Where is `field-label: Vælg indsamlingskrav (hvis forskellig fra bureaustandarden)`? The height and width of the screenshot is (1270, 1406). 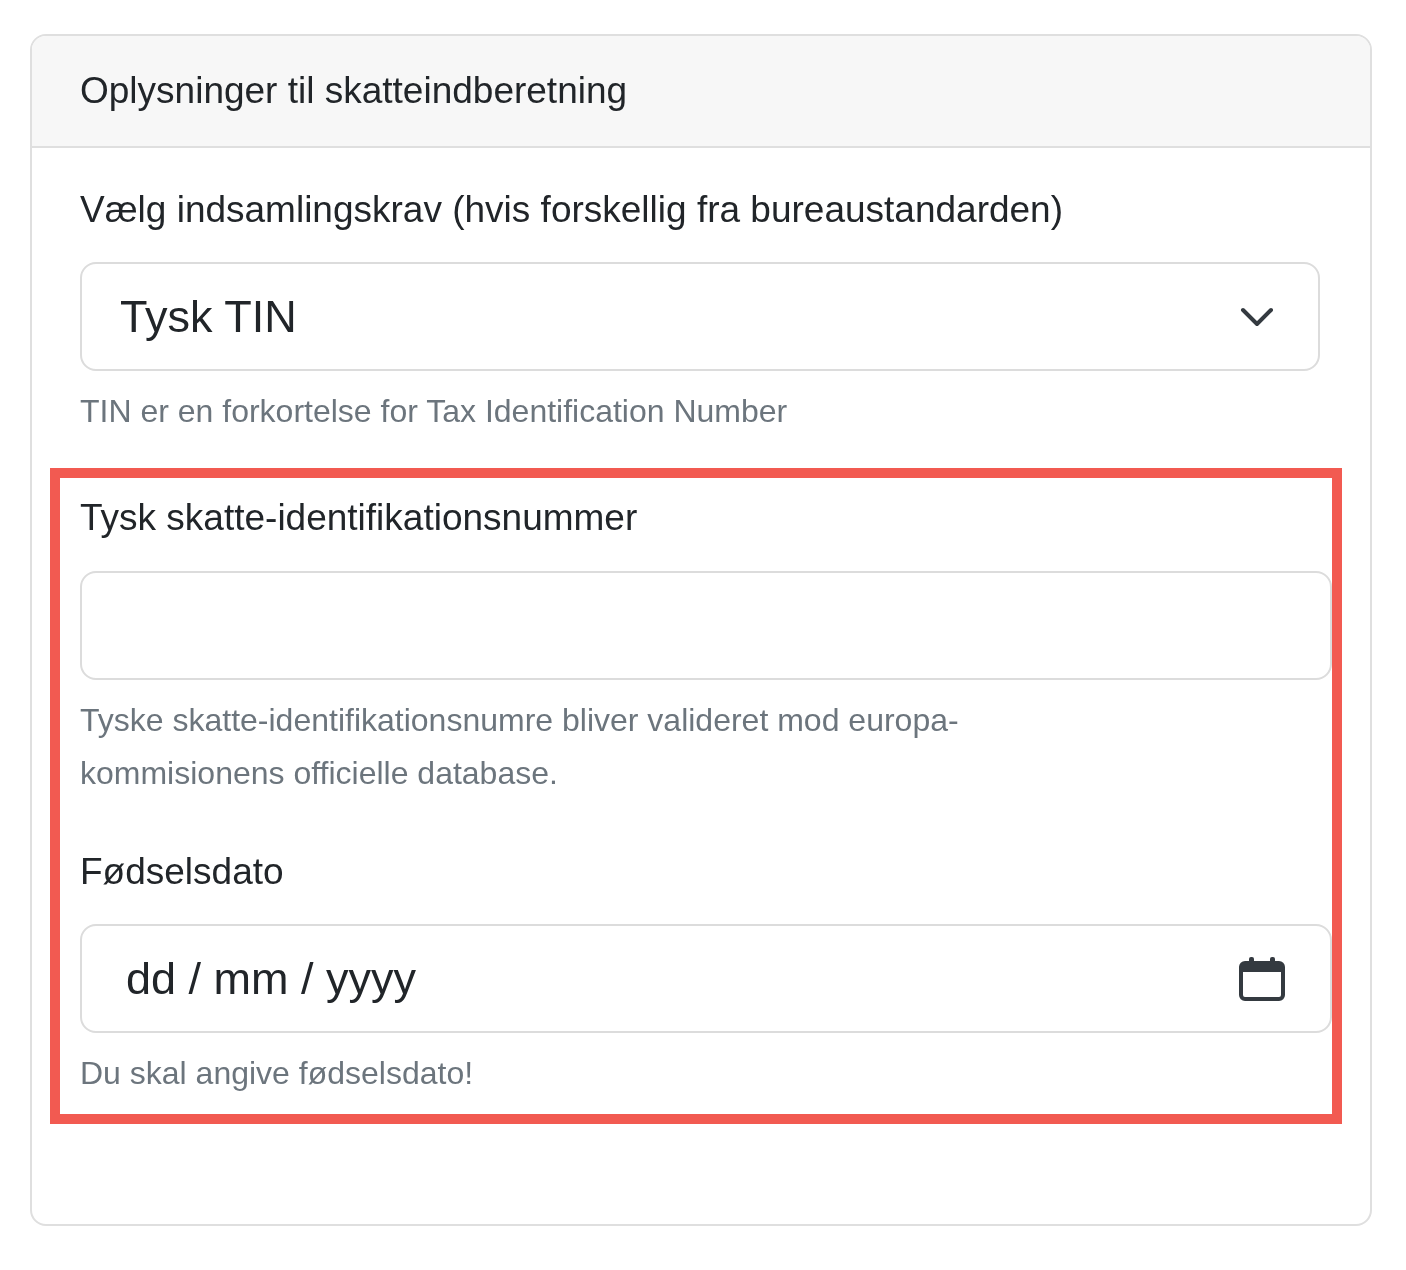
field-label: Vælg indsamlingskrav (hvis forskellig fra bureaustandarden) is located at coordinates (572, 210).